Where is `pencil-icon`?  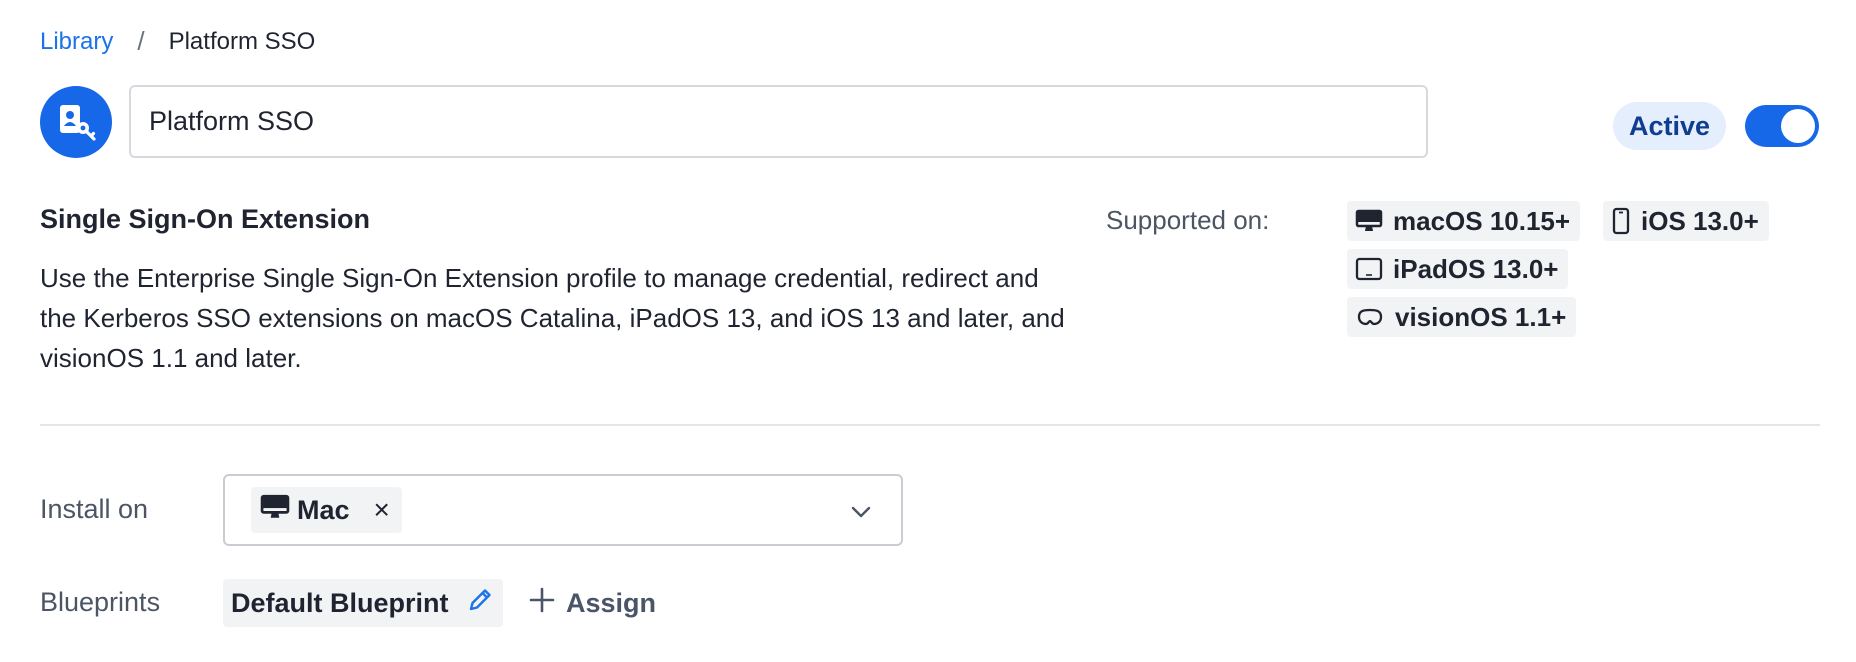 pencil-icon is located at coordinates (480, 603).